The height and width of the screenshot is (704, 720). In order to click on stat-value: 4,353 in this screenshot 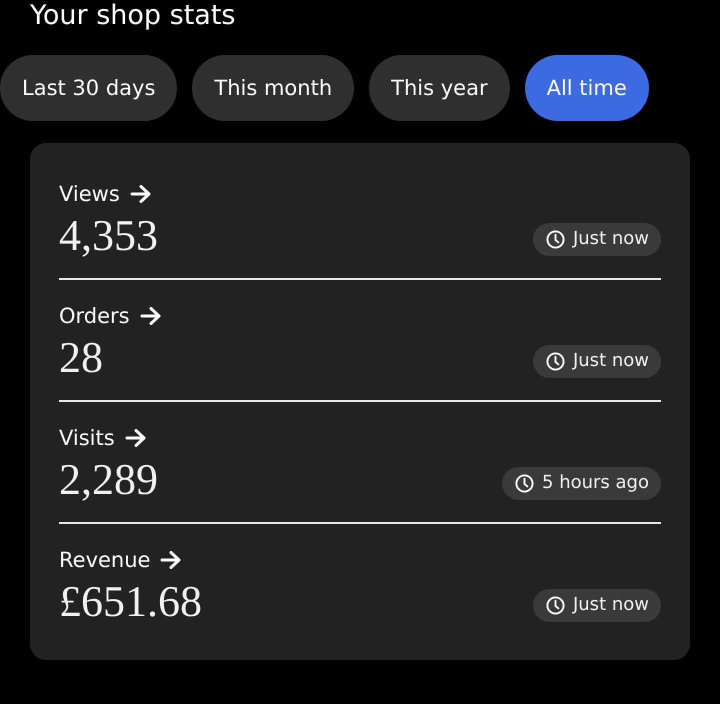, I will do `click(108, 236)`.